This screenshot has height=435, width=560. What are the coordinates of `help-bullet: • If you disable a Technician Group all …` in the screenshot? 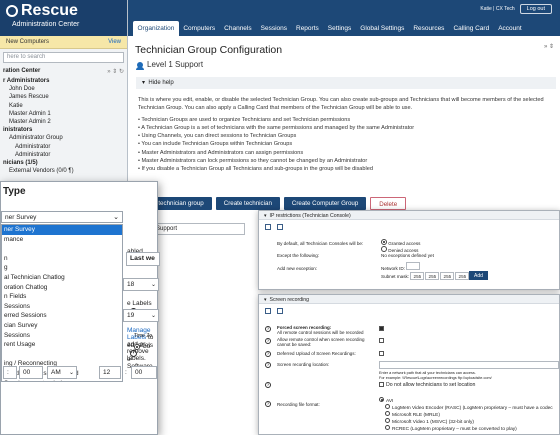 It's located at (345, 169).